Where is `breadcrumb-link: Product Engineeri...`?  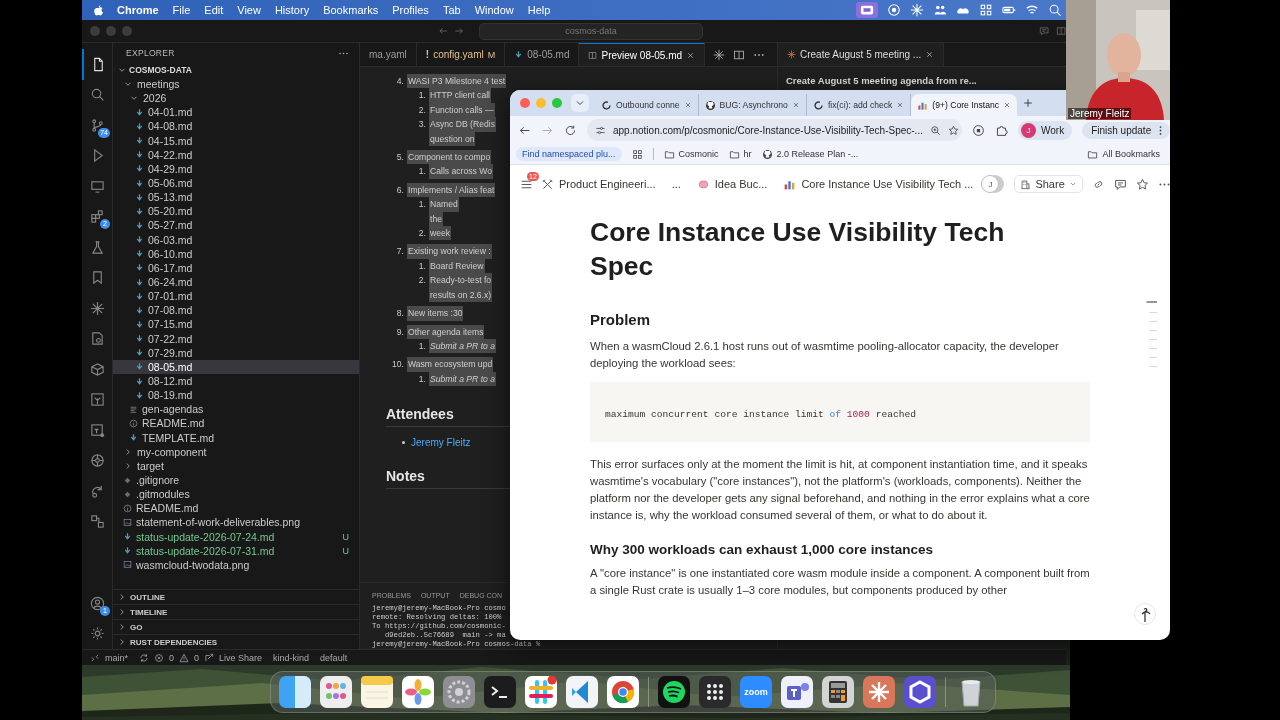
breadcrumb-link: Product Engineeri... is located at coordinates (598, 184).